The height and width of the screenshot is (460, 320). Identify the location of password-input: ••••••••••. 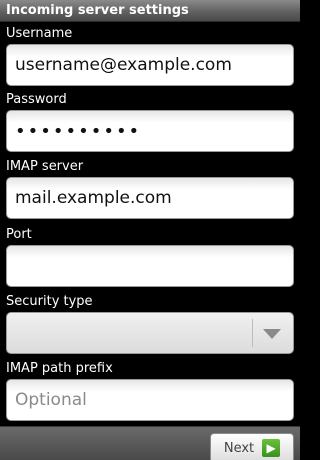
(150, 131).